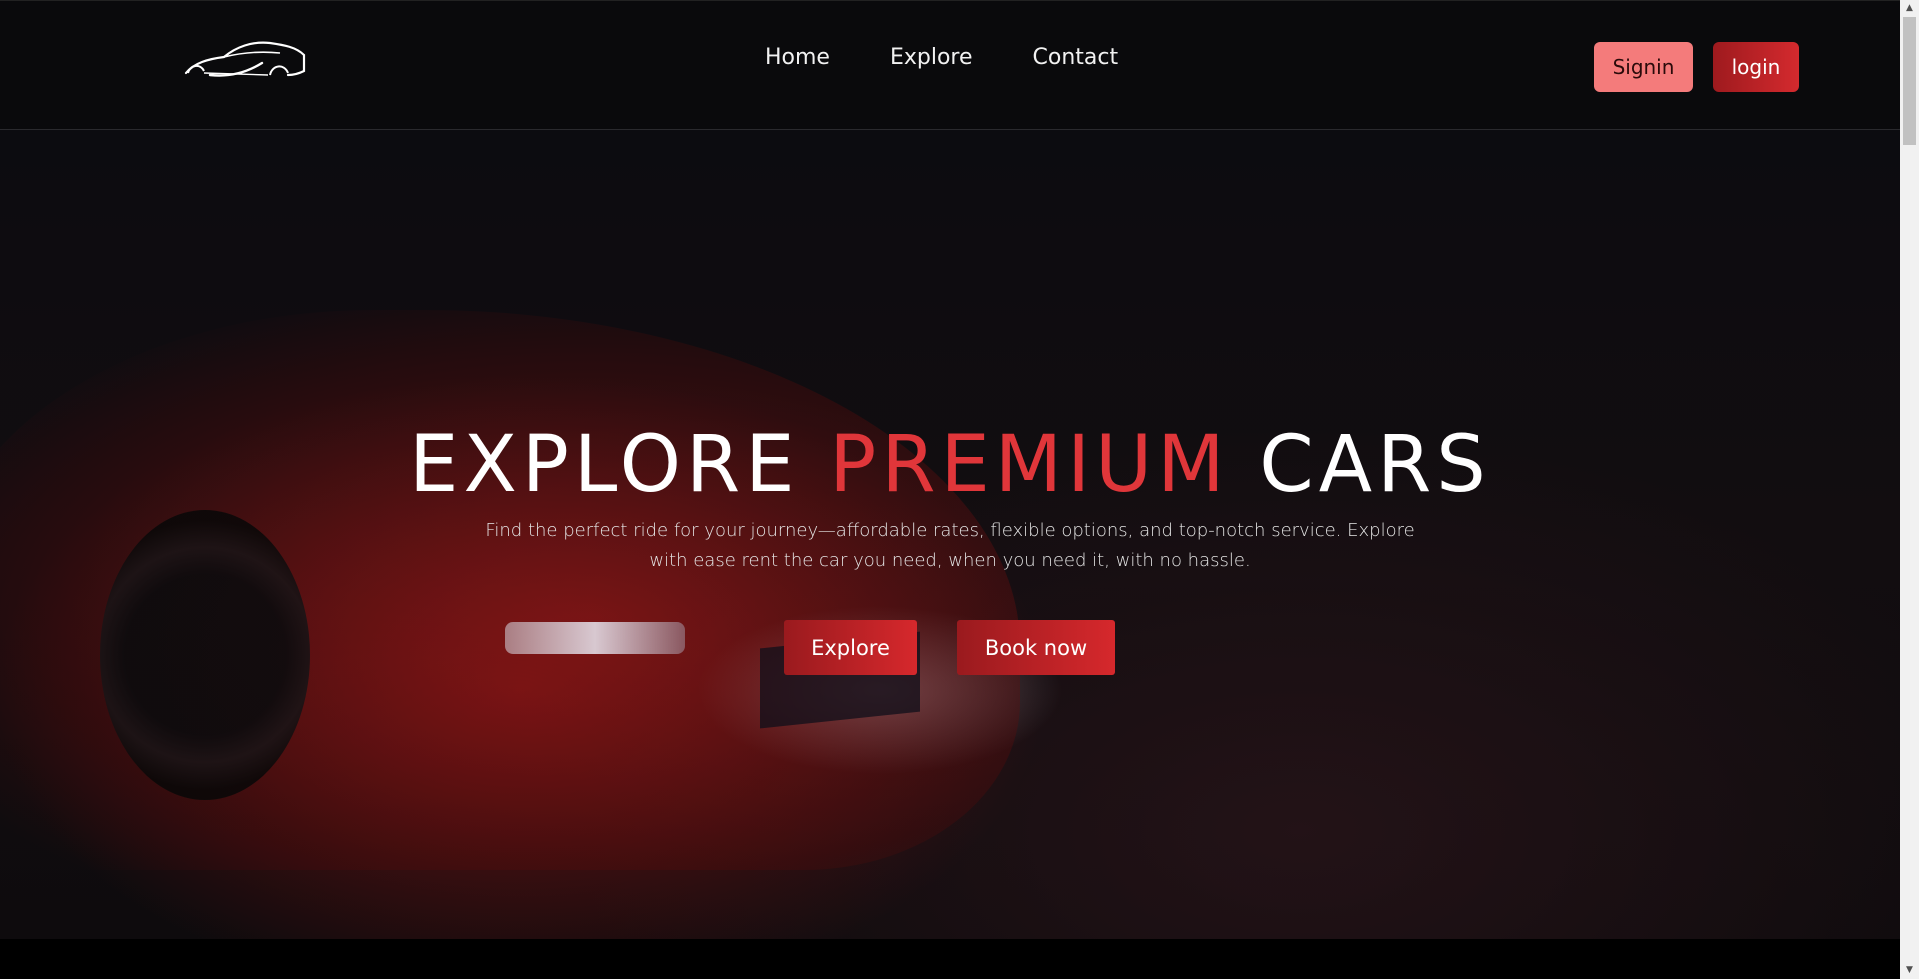 This screenshot has width=1919, height=979. Describe the element at coordinates (1076, 57) in the screenshot. I see `nav-link-contact: Contact` at that location.